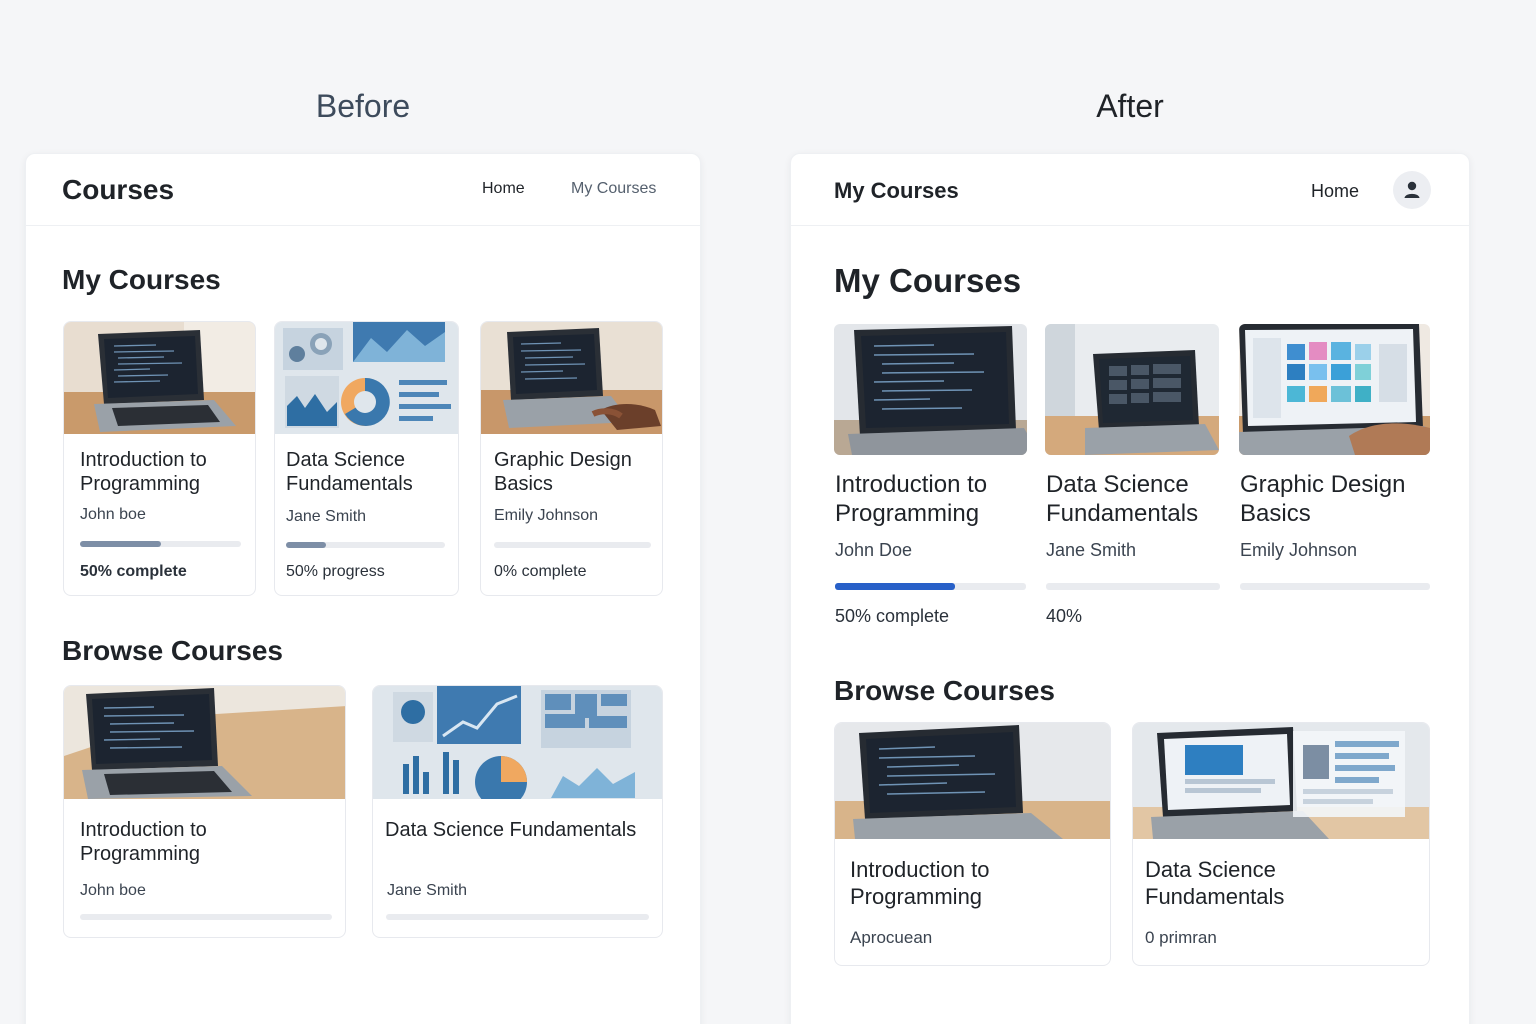  Describe the element at coordinates (1281, 844) in the screenshot. I see `browse-card: Data Science Fundamentals 0 primran` at that location.